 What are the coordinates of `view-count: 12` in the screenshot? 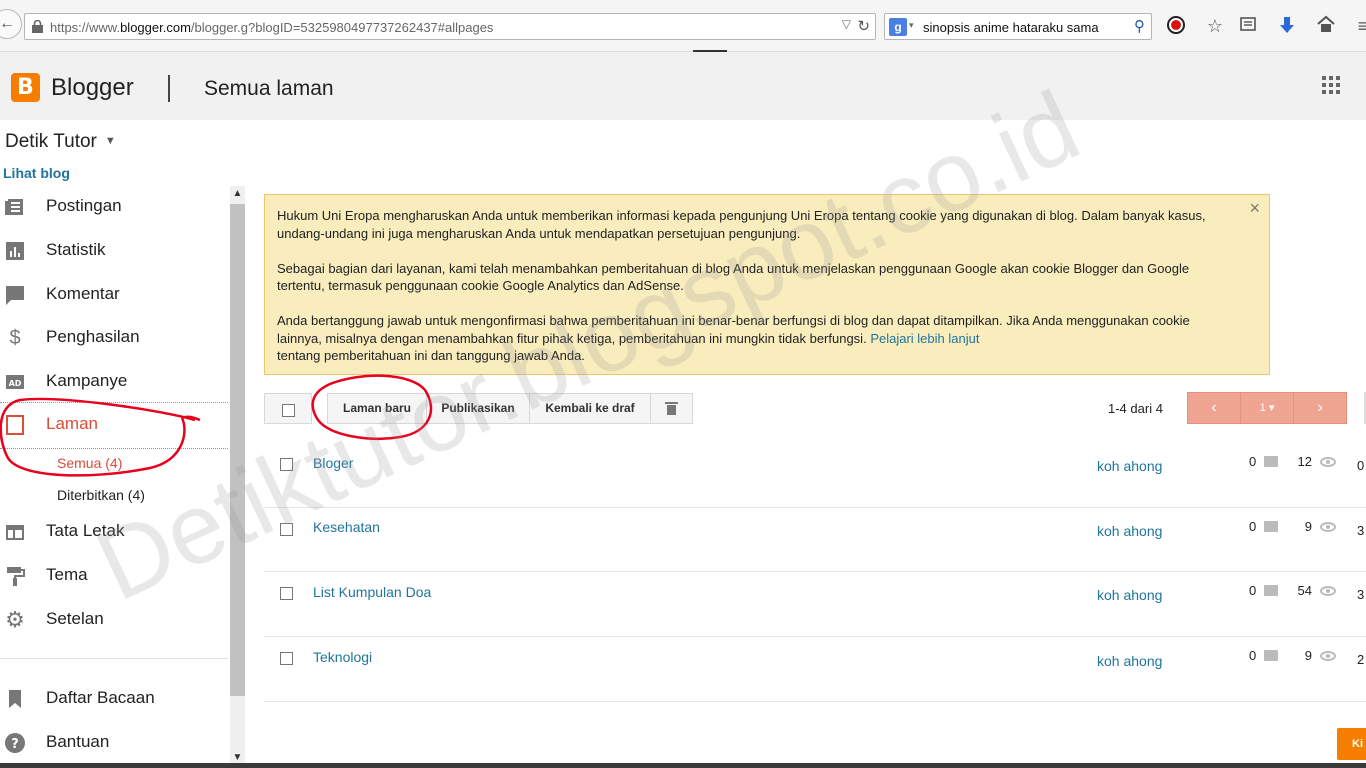 It's located at (1304, 461).